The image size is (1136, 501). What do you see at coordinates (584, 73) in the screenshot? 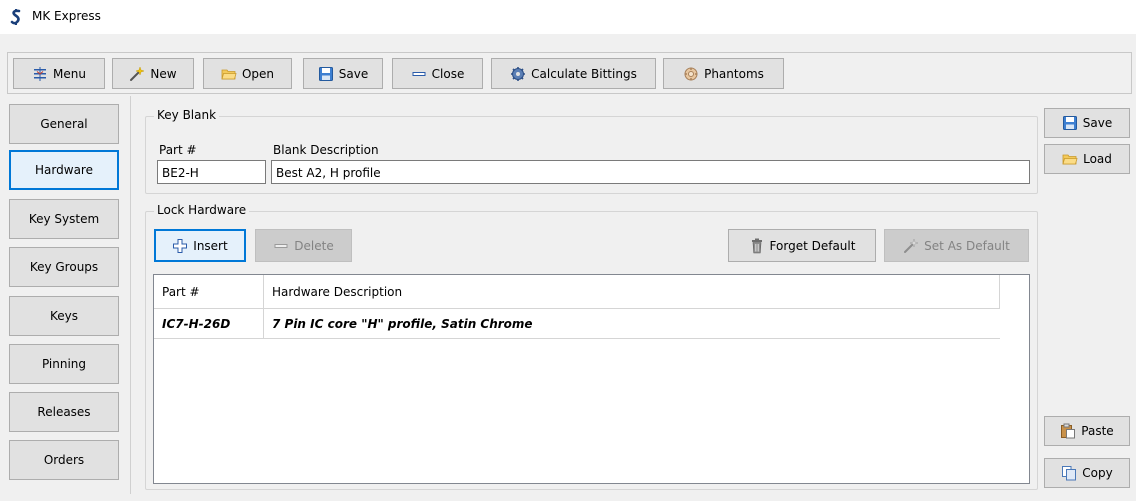
I see `calculate-bittings-label: Calculate Bittings` at bounding box center [584, 73].